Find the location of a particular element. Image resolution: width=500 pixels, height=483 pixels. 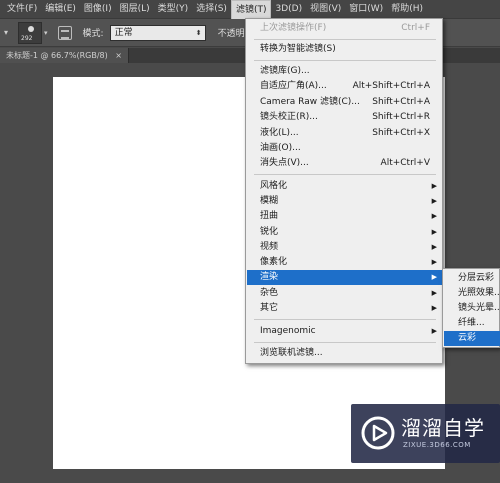

watermark-subtitle: ZIXUE.3D66.COM is located at coordinates (437, 445).